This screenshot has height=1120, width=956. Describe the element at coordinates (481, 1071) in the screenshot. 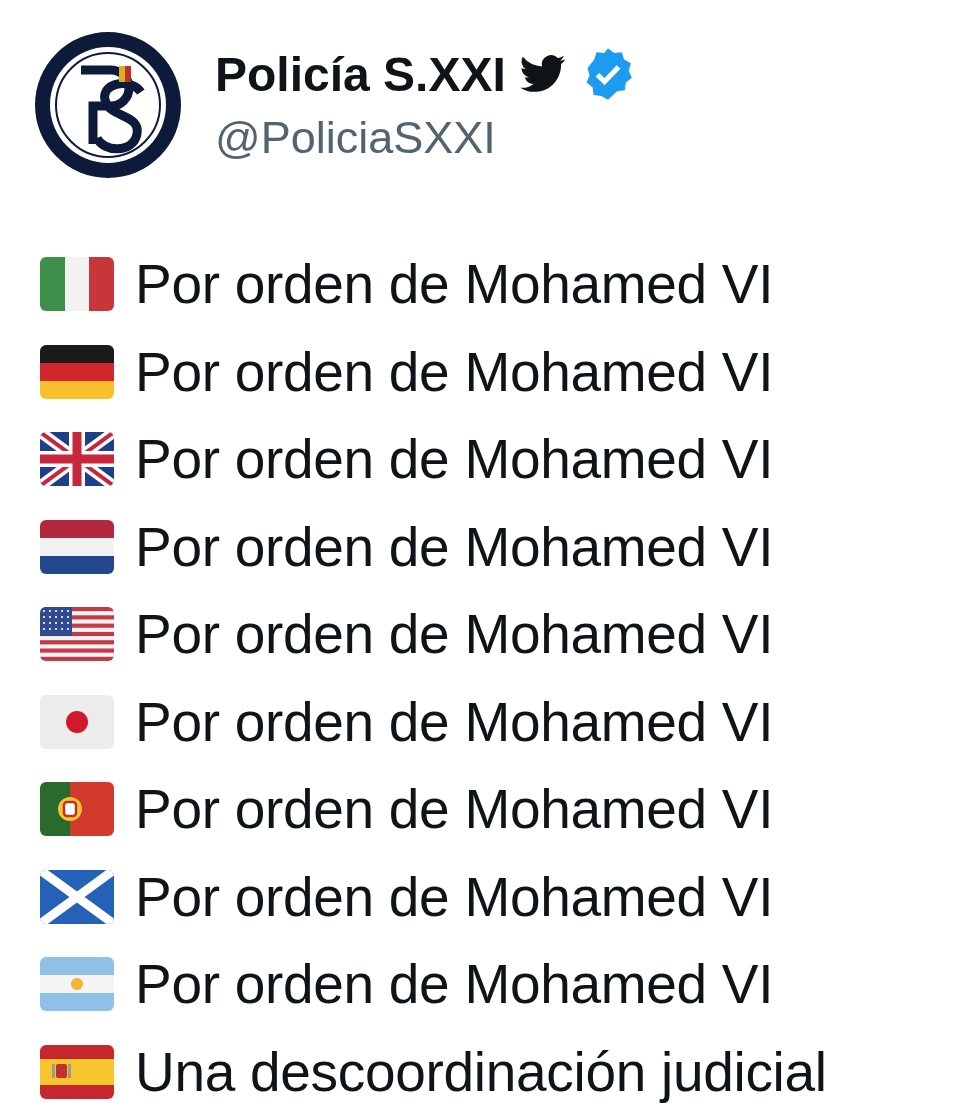

I see `tweet-line-text: Una descoordinación judicial` at that location.